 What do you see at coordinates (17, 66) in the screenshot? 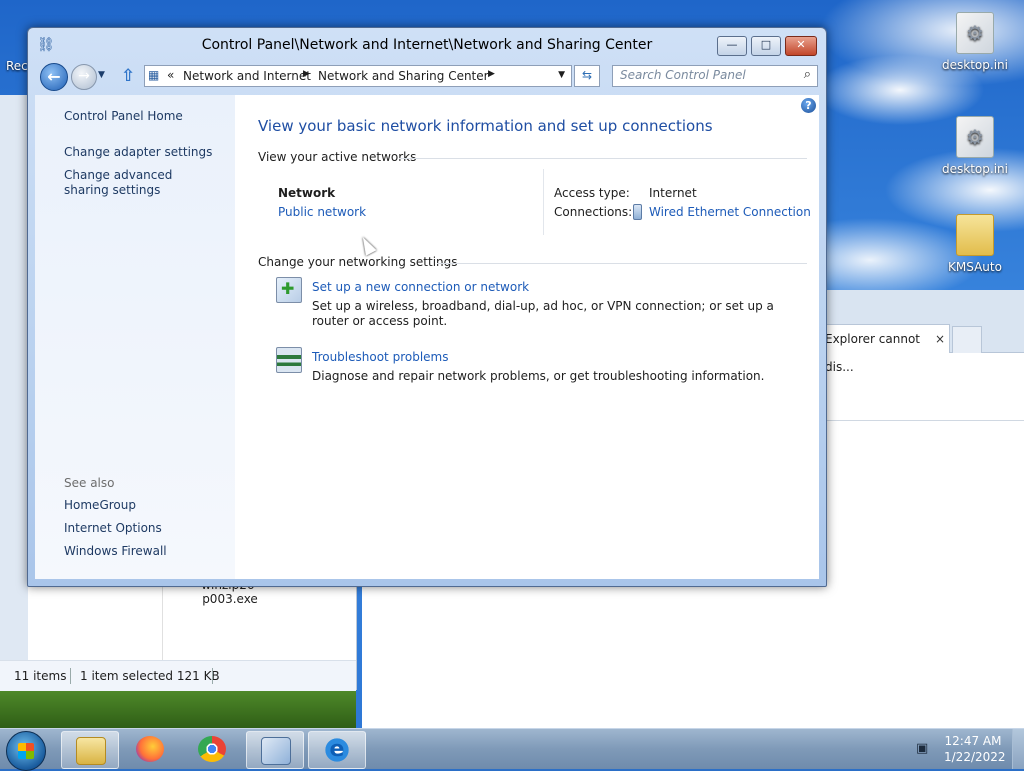
I see `partial-desktop-label: Rec` at bounding box center [17, 66].